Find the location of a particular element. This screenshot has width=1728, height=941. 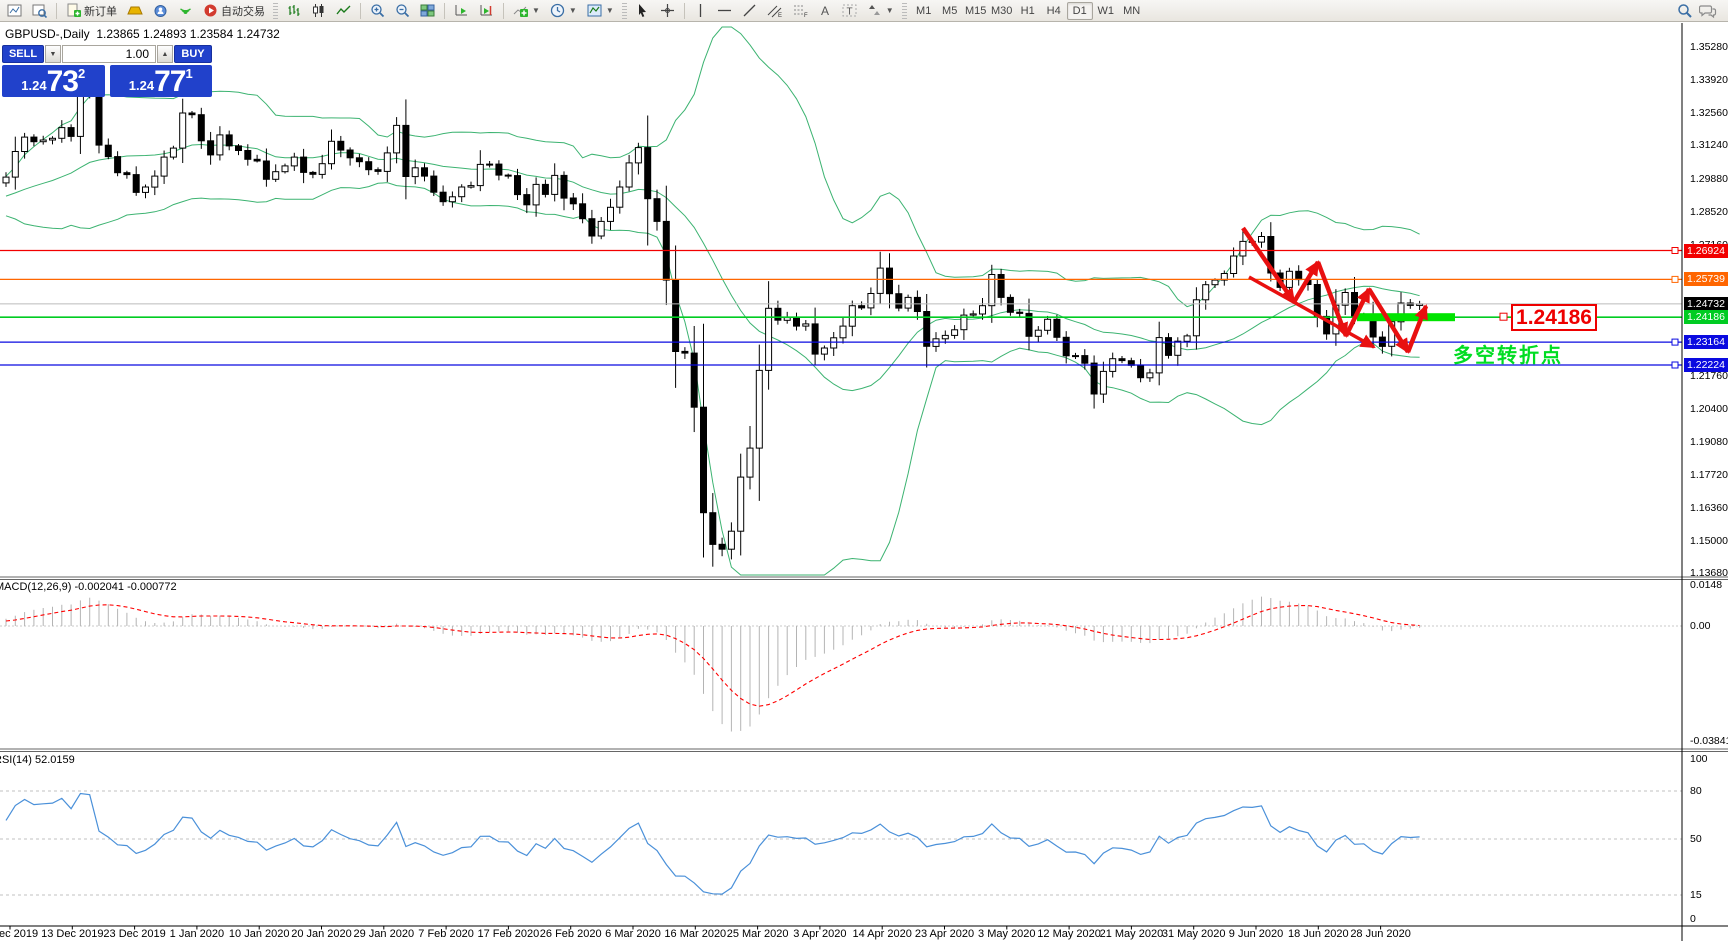

gold-icon is located at coordinates (135, 10).